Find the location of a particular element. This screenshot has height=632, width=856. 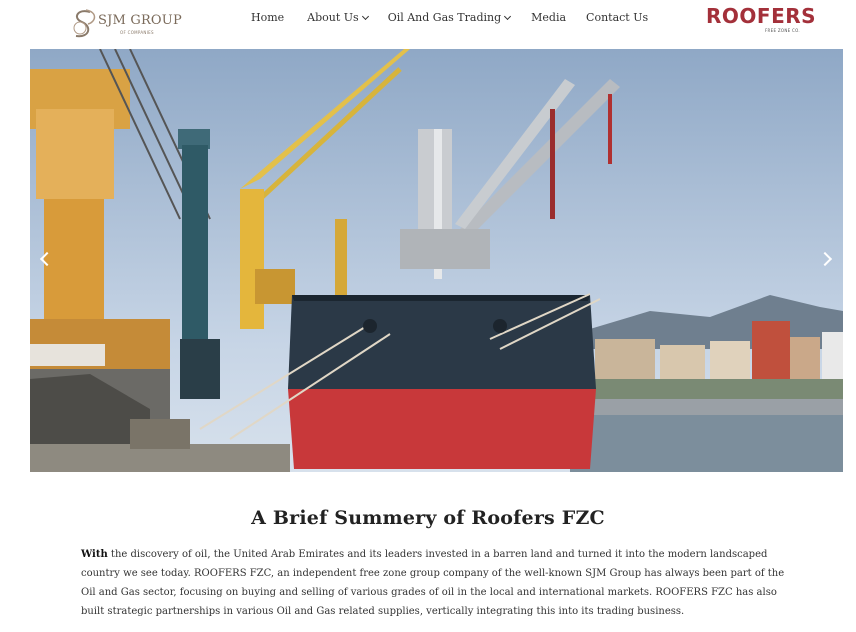

logo-brand-text: SJM GROUP is located at coordinates (140, 20).